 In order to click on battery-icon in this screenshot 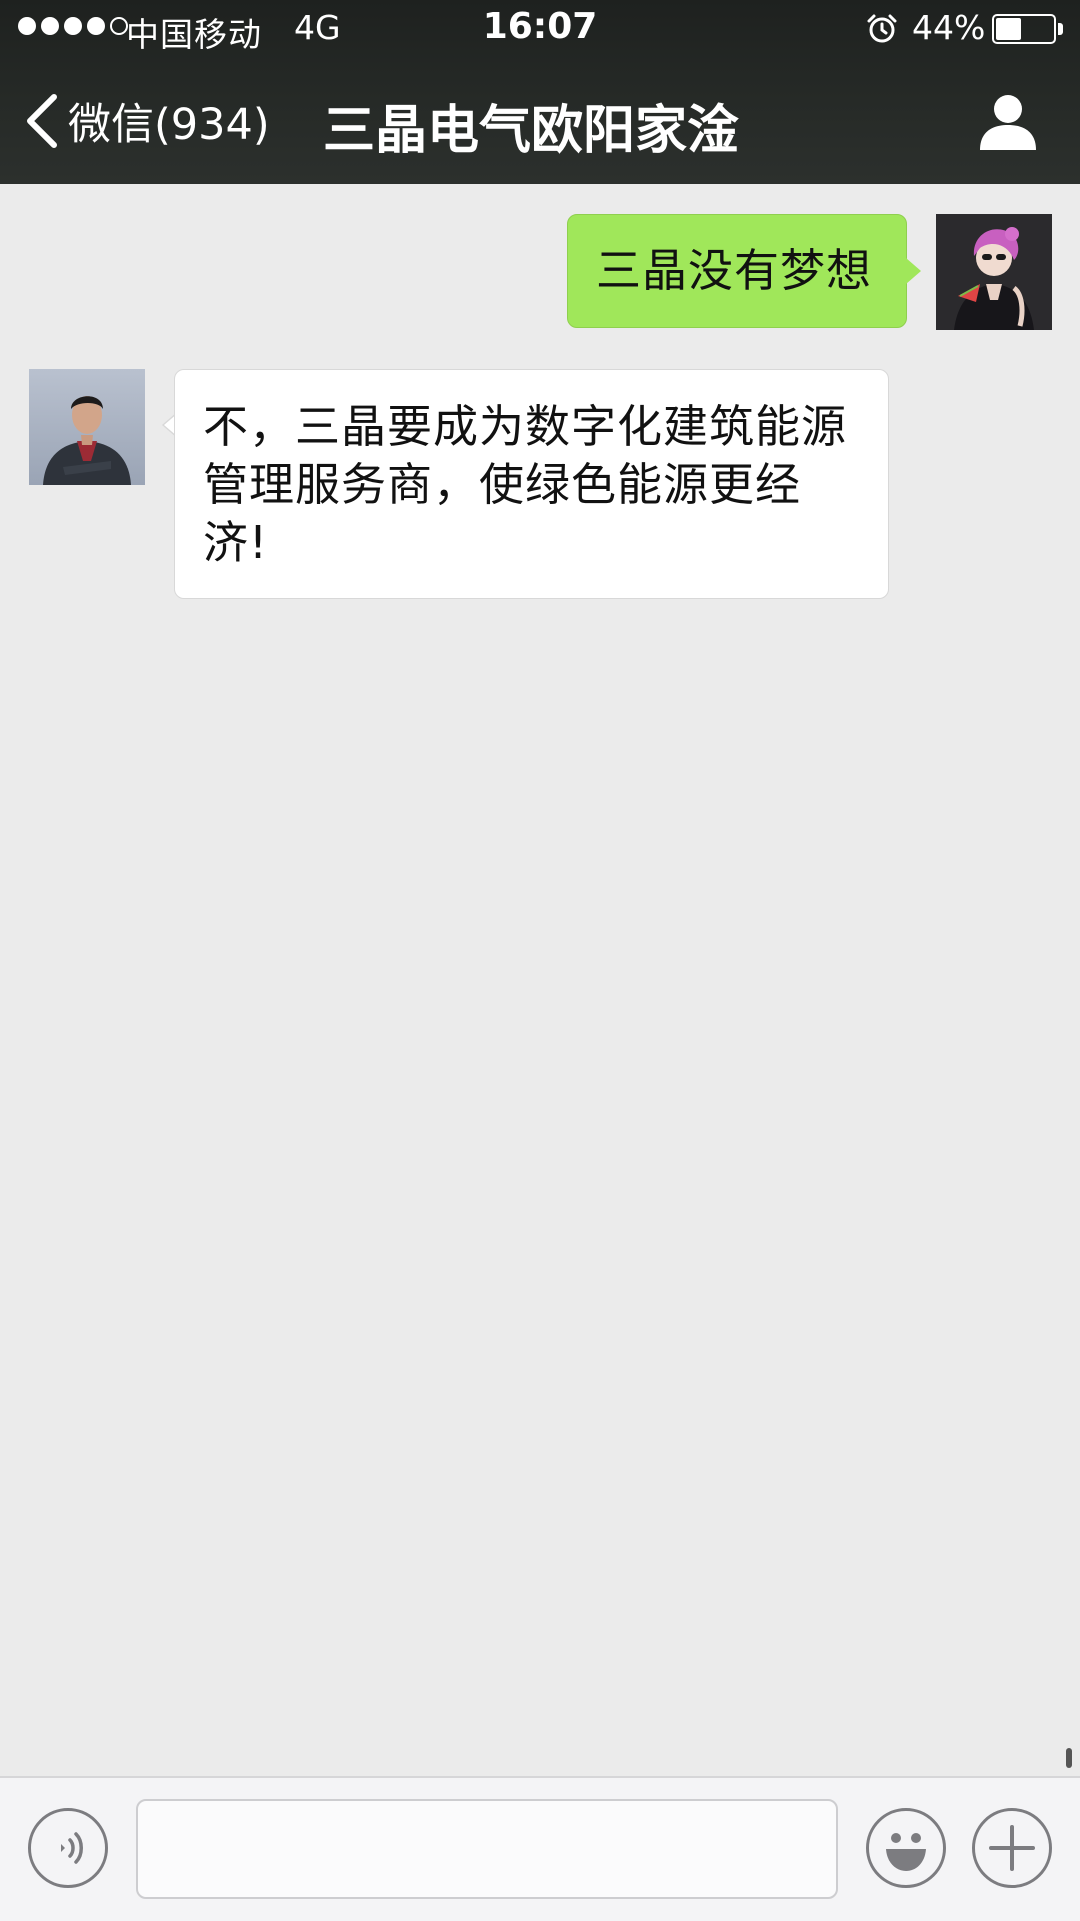, I will do `click(1024, 29)`.